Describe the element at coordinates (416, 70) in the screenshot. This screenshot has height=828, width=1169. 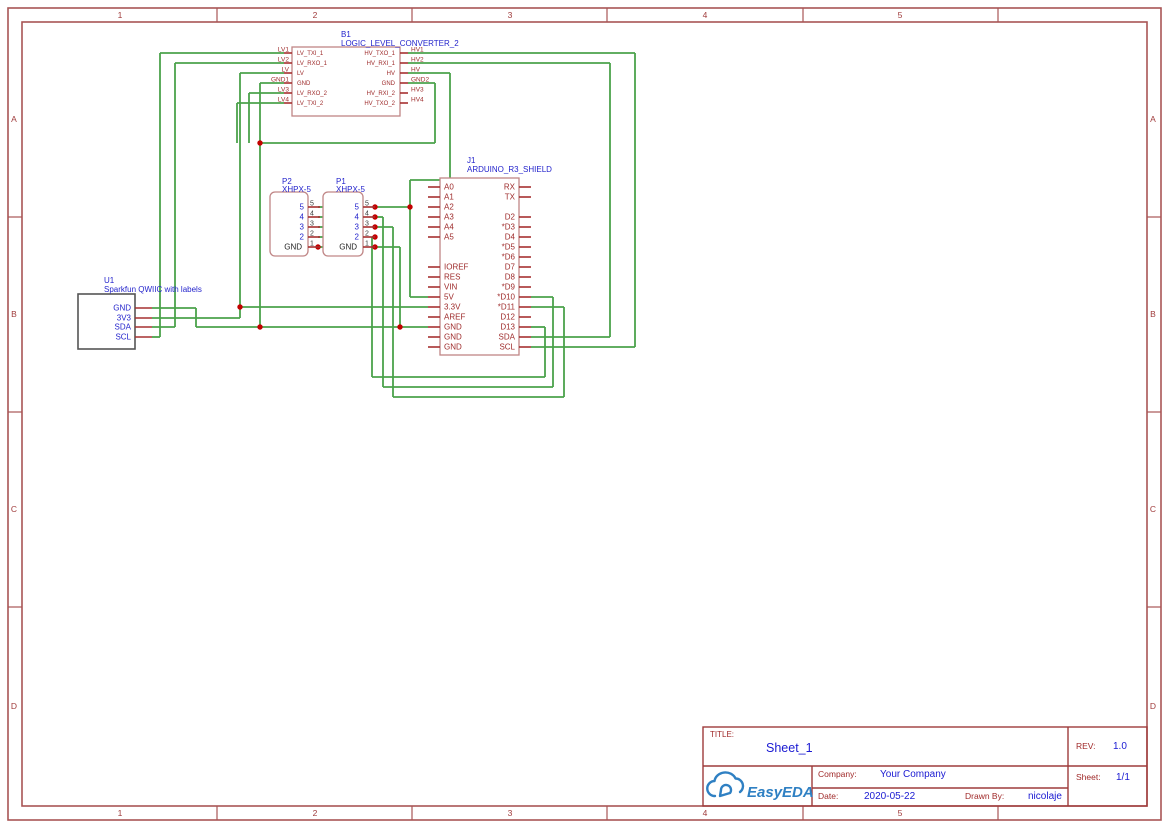
I see `net-label: HV` at that location.